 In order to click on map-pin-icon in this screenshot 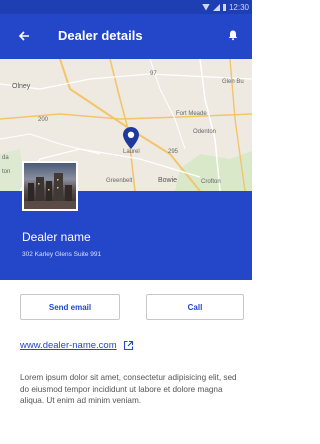, I will do `click(131, 138)`.